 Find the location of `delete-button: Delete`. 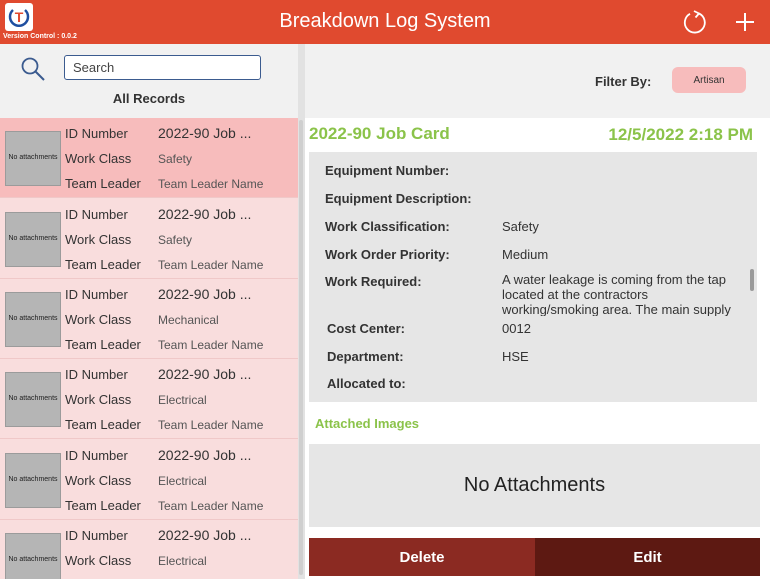

delete-button: Delete is located at coordinates (422, 557).